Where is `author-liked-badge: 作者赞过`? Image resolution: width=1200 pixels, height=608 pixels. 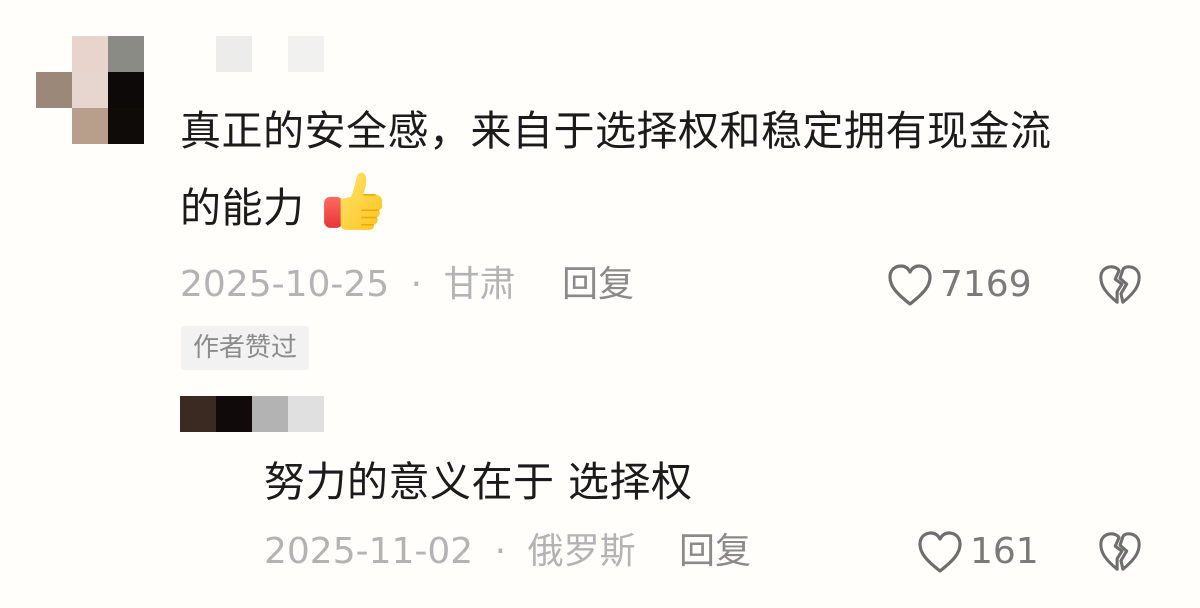 author-liked-badge: 作者赞过 is located at coordinates (245, 348).